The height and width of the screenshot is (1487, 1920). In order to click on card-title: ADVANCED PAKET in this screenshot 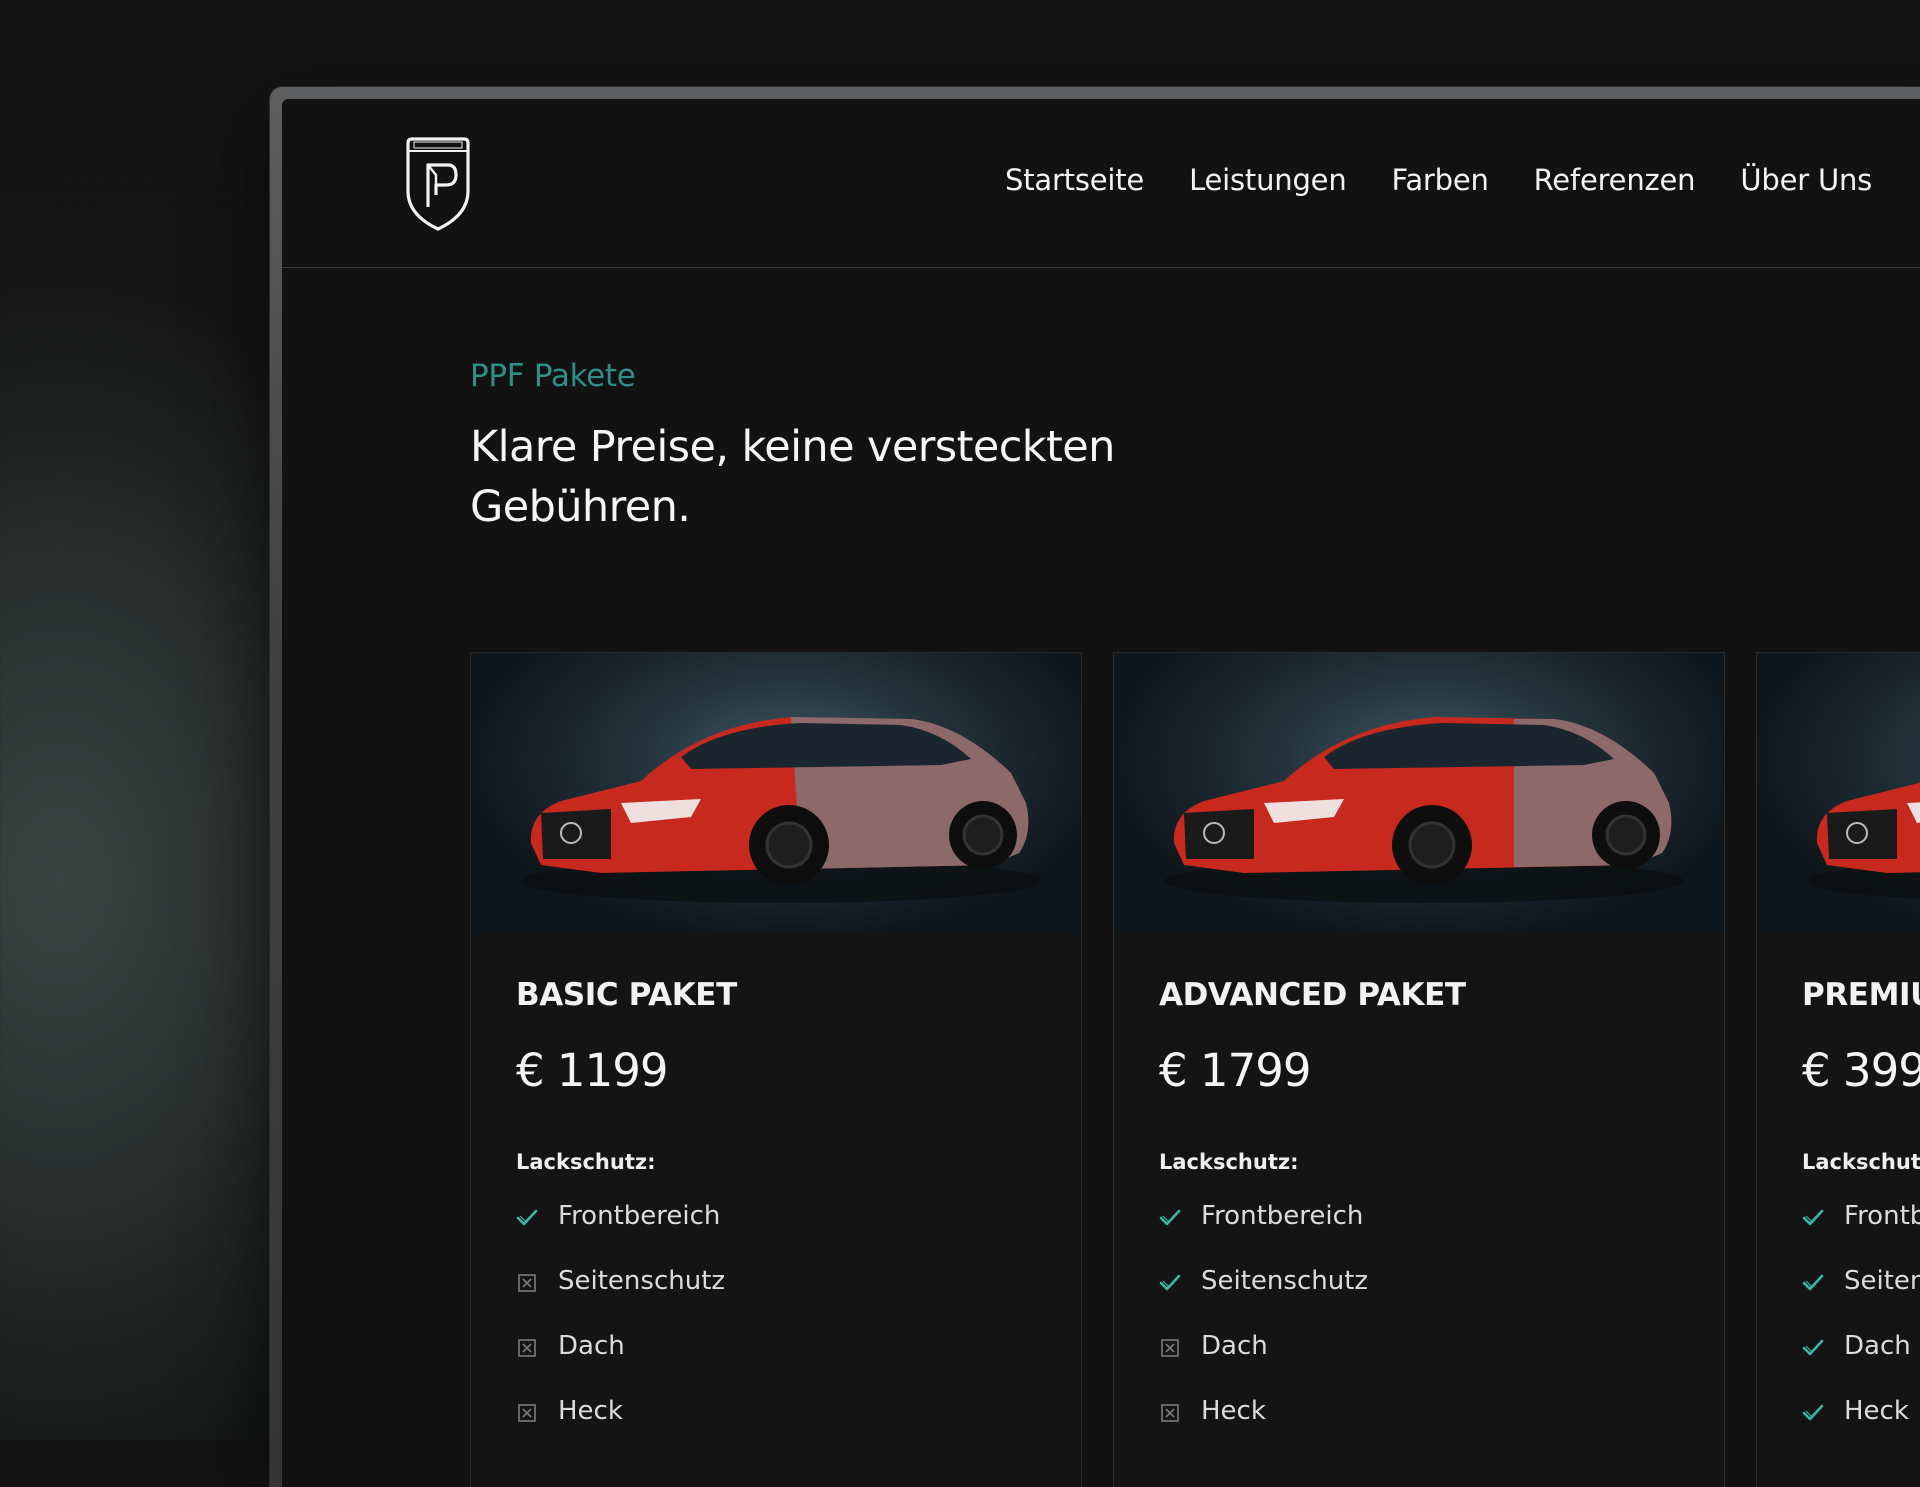, I will do `click(1312, 995)`.